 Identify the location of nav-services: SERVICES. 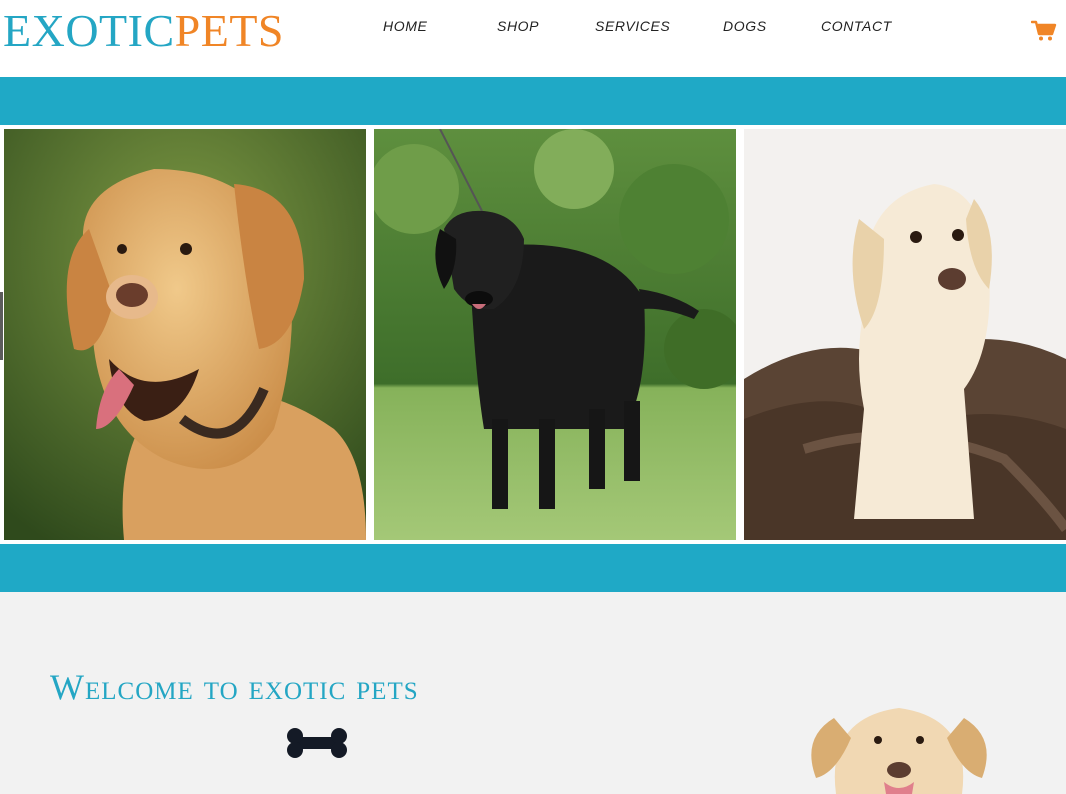
(632, 26).